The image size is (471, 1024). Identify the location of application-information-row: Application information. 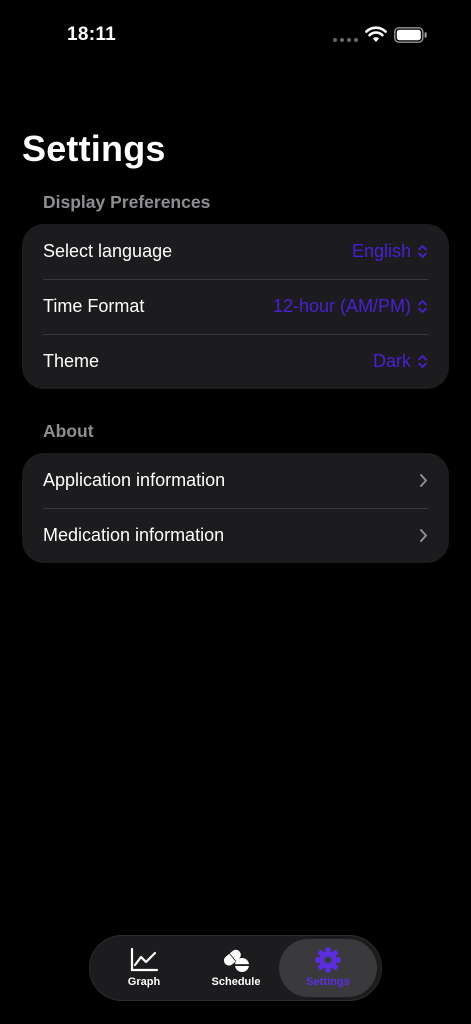
(235, 480).